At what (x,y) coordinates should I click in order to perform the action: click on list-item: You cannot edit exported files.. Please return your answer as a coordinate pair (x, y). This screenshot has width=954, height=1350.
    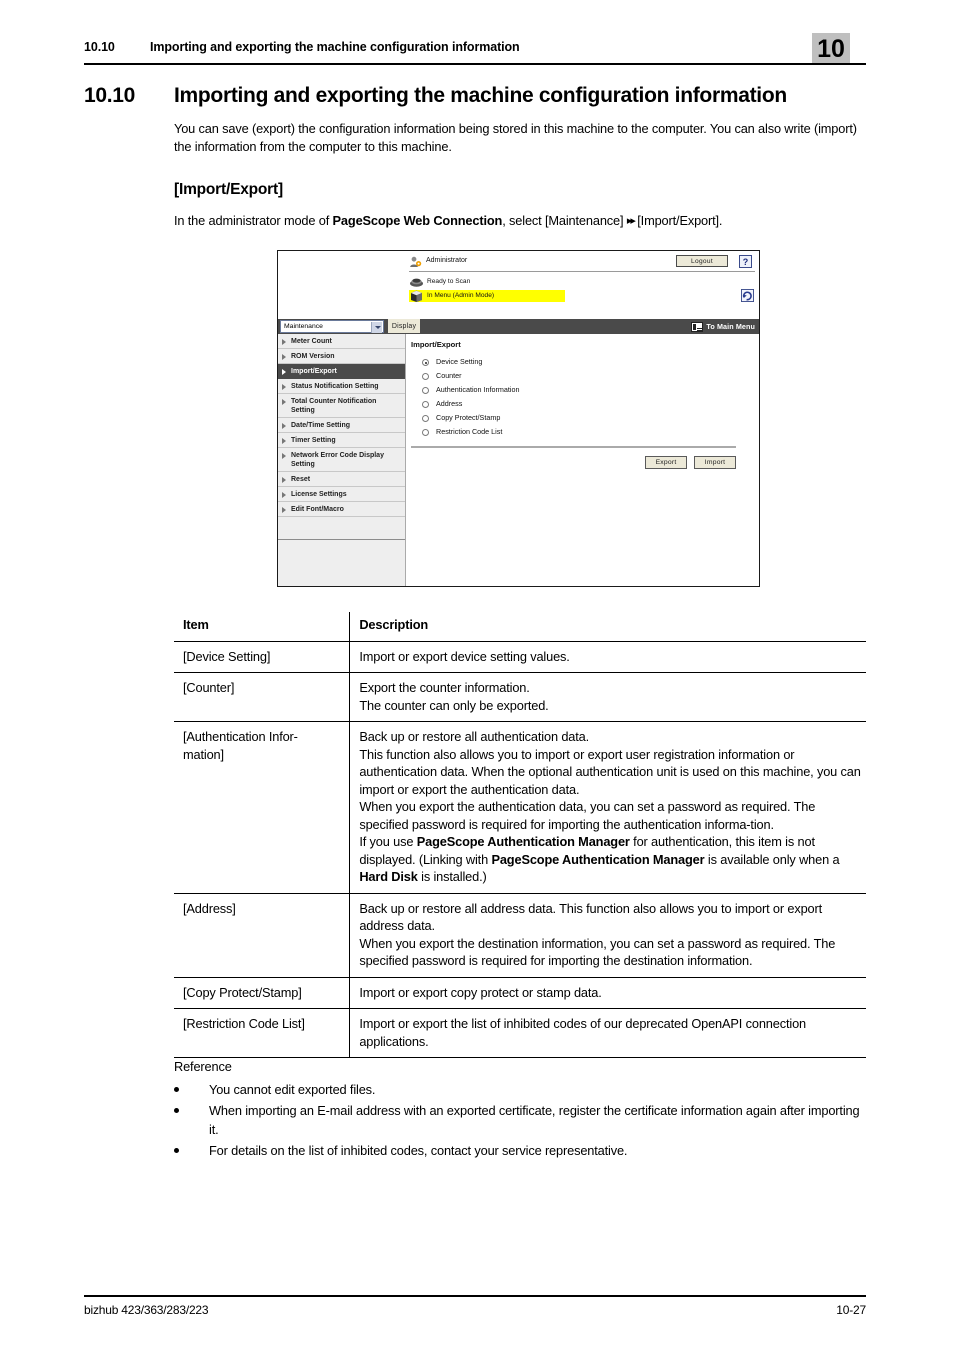
    Looking at the image, I should click on (520, 1090).